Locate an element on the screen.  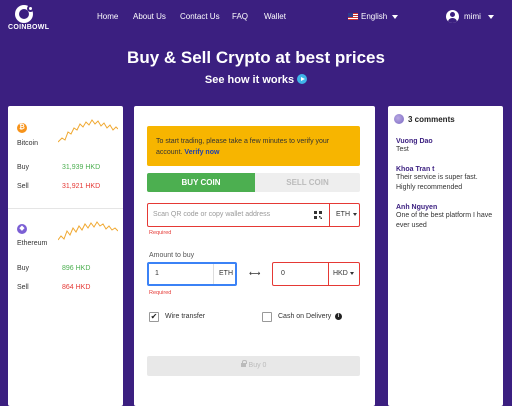
swap-arrows-icon: ⟷ is located at coordinates (255, 273).